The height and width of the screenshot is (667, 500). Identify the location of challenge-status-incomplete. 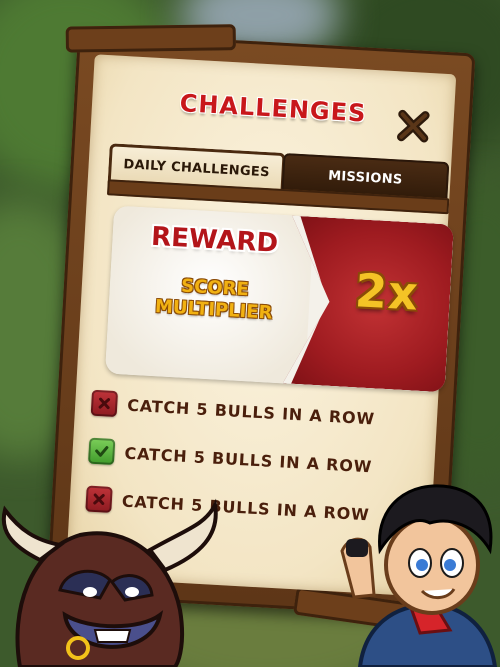
(104, 403).